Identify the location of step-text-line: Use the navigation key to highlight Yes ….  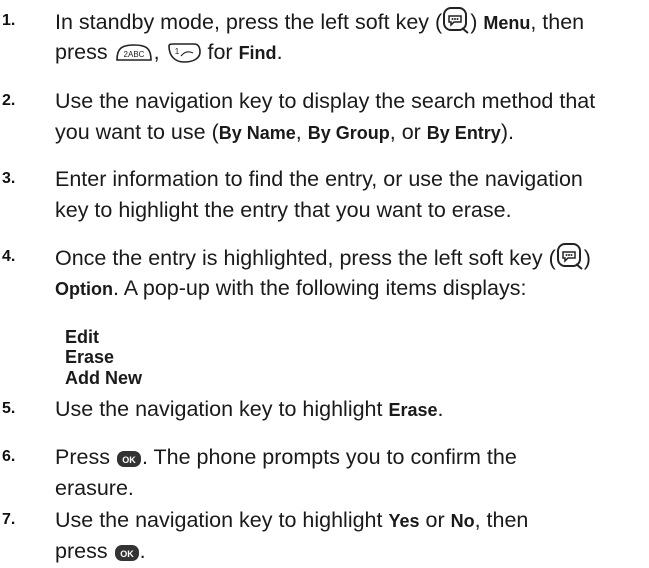
(292, 520).